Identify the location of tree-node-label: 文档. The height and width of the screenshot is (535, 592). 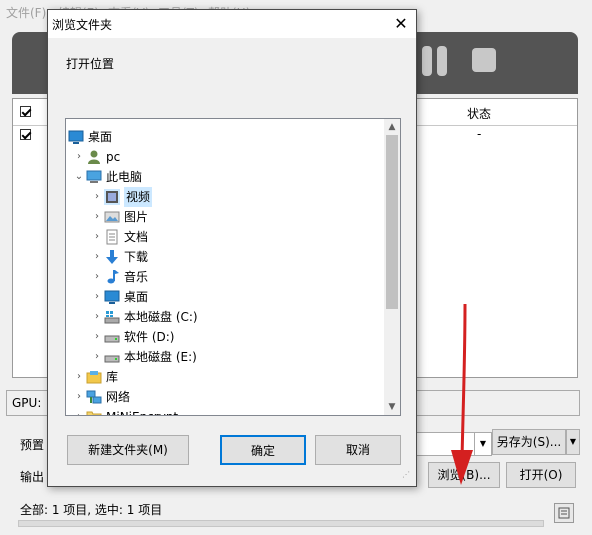
(136, 237).